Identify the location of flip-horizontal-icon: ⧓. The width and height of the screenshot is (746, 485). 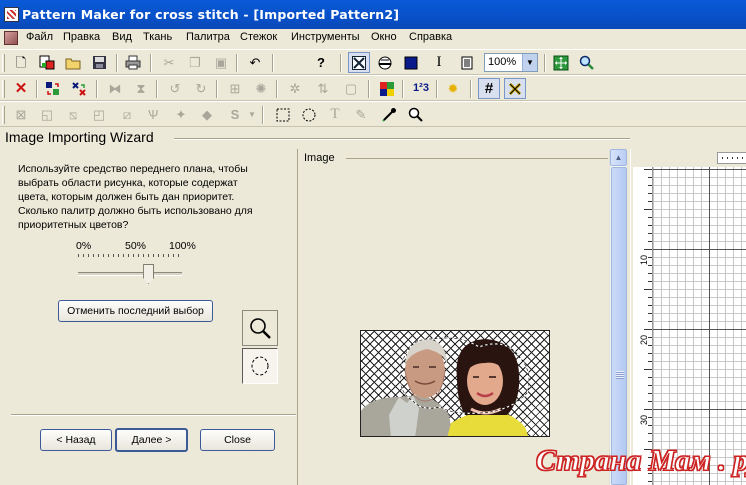
(115, 88).